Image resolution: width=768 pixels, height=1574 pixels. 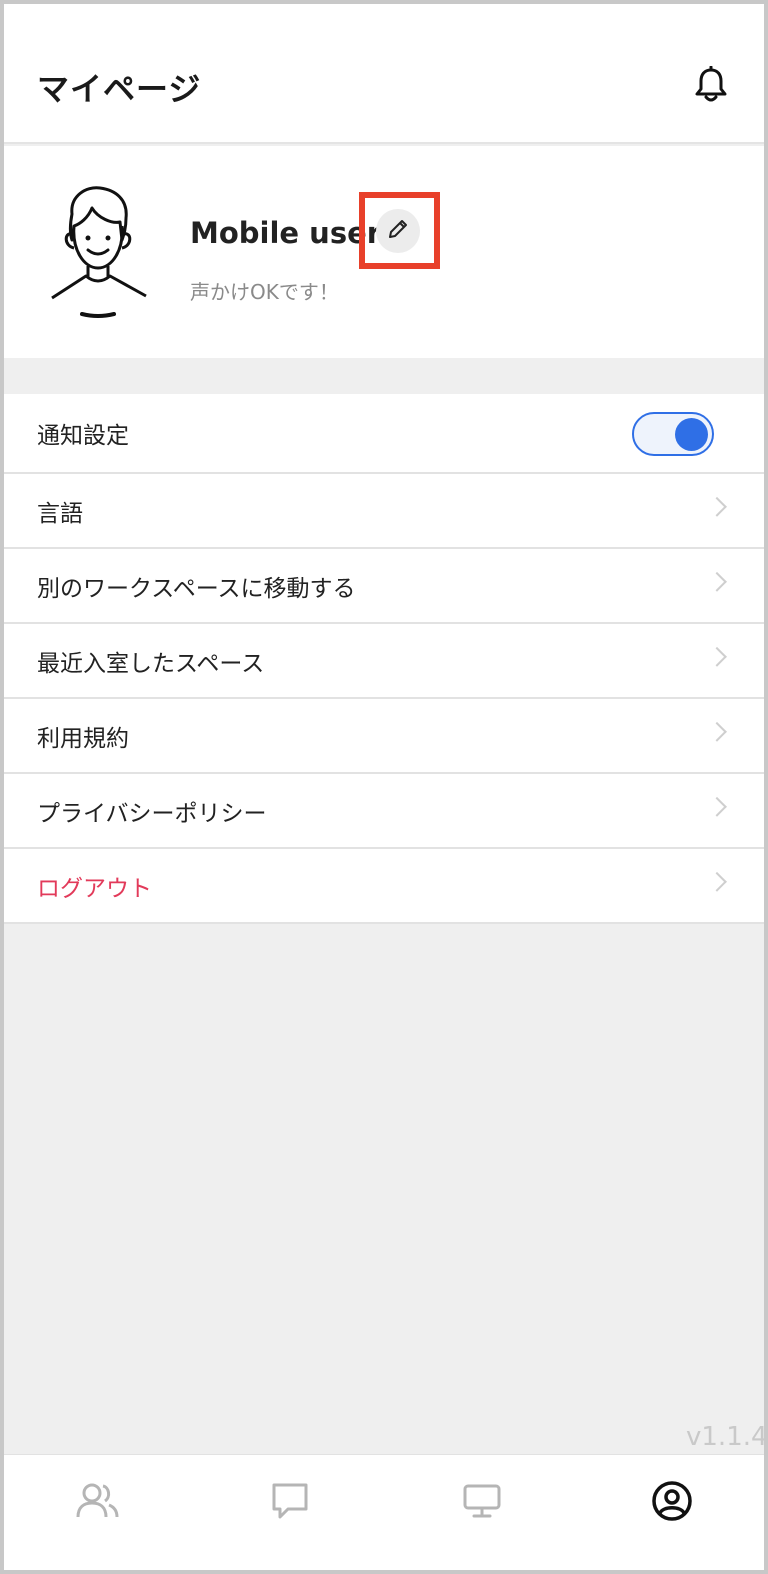 What do you see at coordinates (711, 84) in the screenshot?
I see `bell-icon` at bounding box center [711, 84].